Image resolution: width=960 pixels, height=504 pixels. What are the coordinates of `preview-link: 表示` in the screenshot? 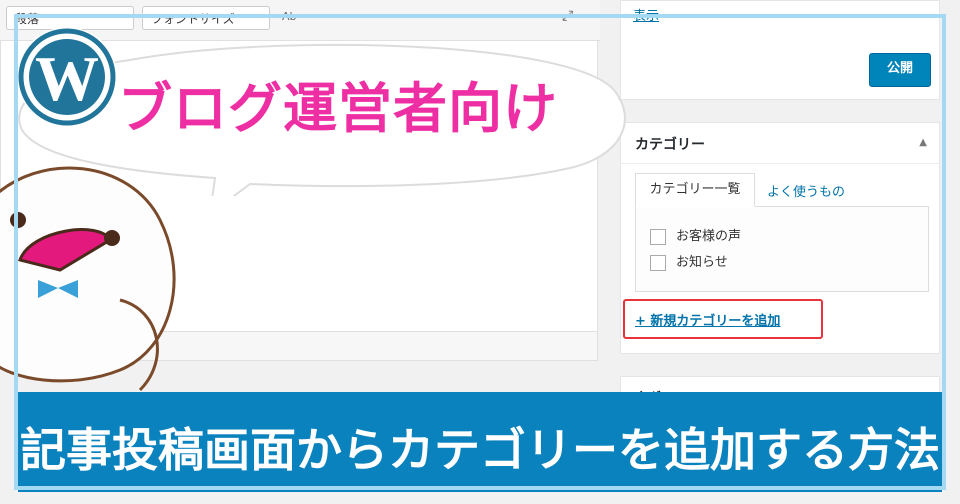 It's located at (646, 14).